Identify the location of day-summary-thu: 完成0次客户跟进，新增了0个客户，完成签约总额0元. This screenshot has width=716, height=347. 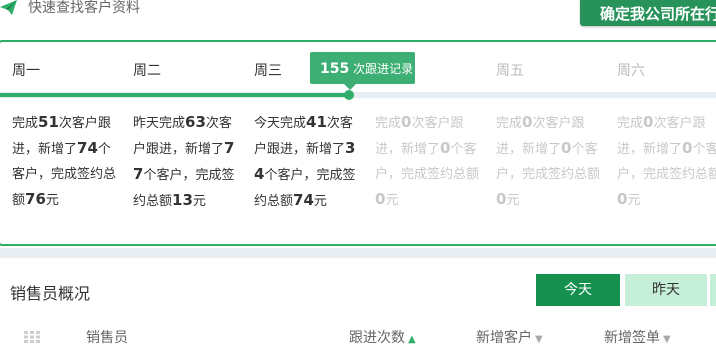
(427, 160).